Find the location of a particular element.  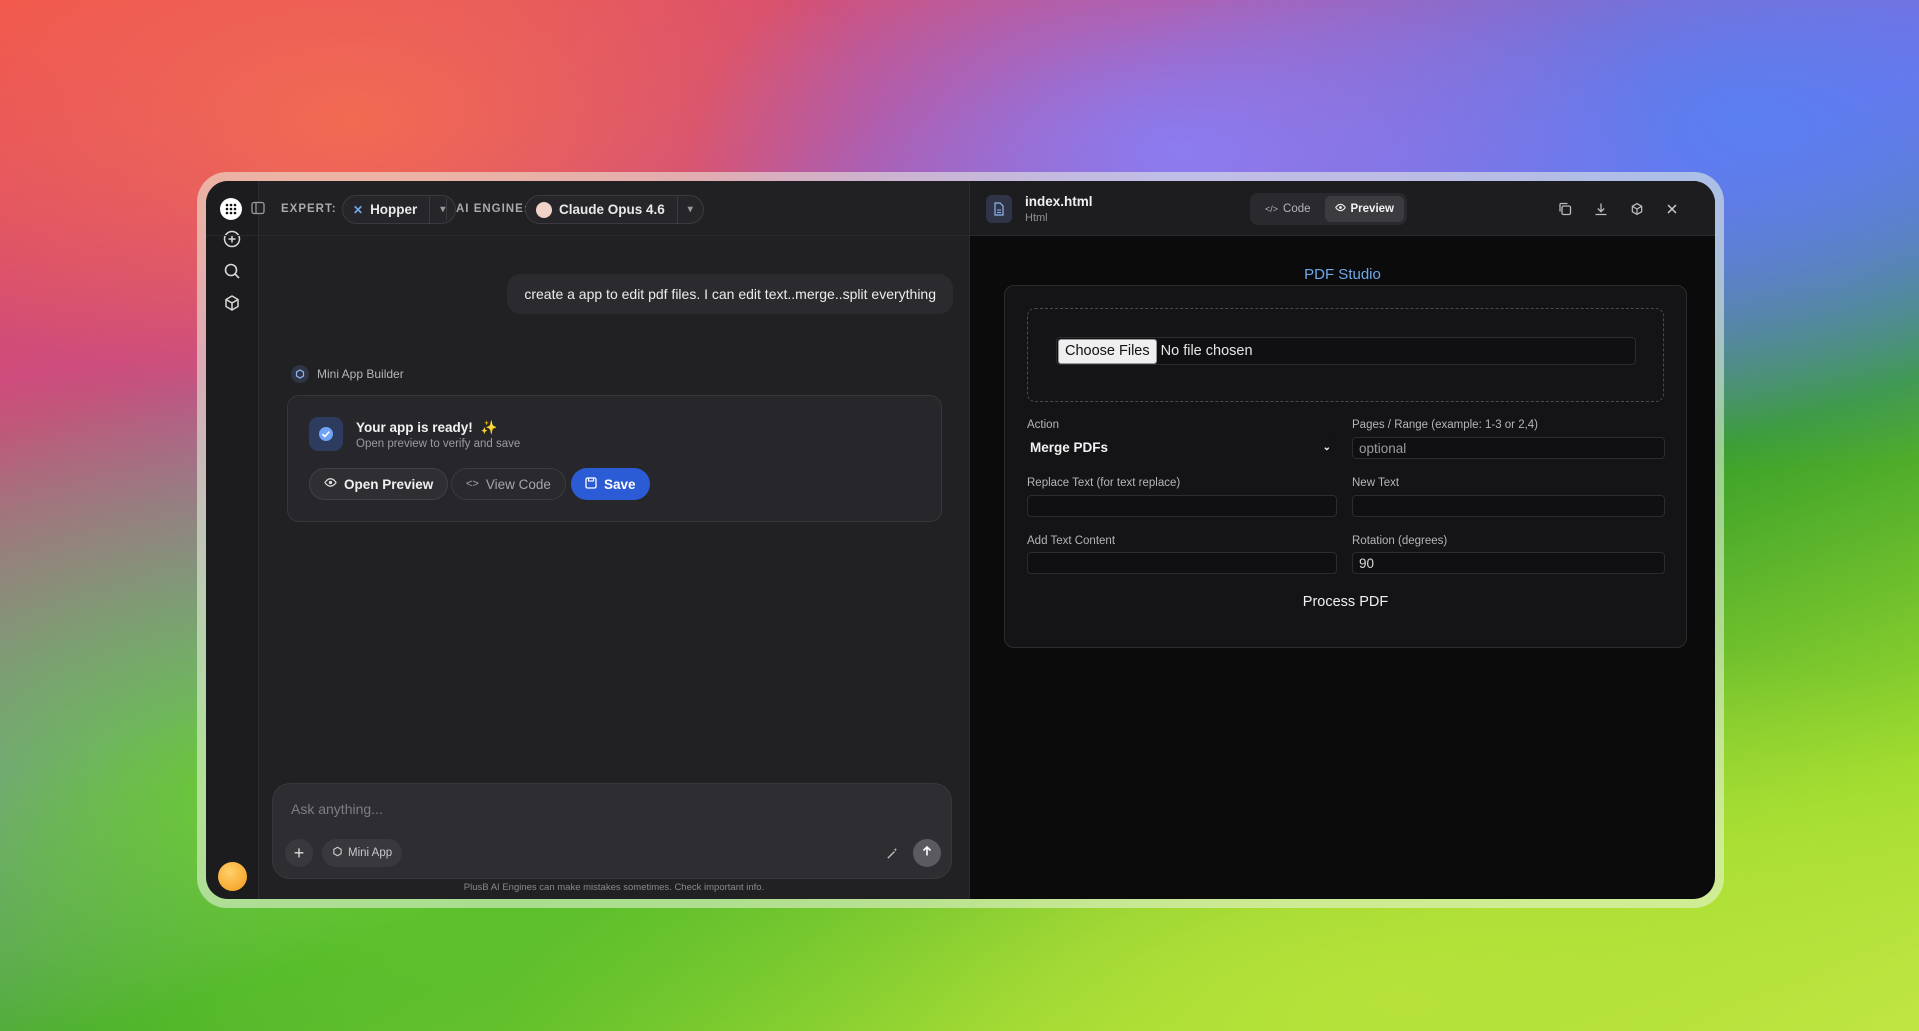

engine-value: Claude Opus 4.6 is located at coordinates (612, 209).